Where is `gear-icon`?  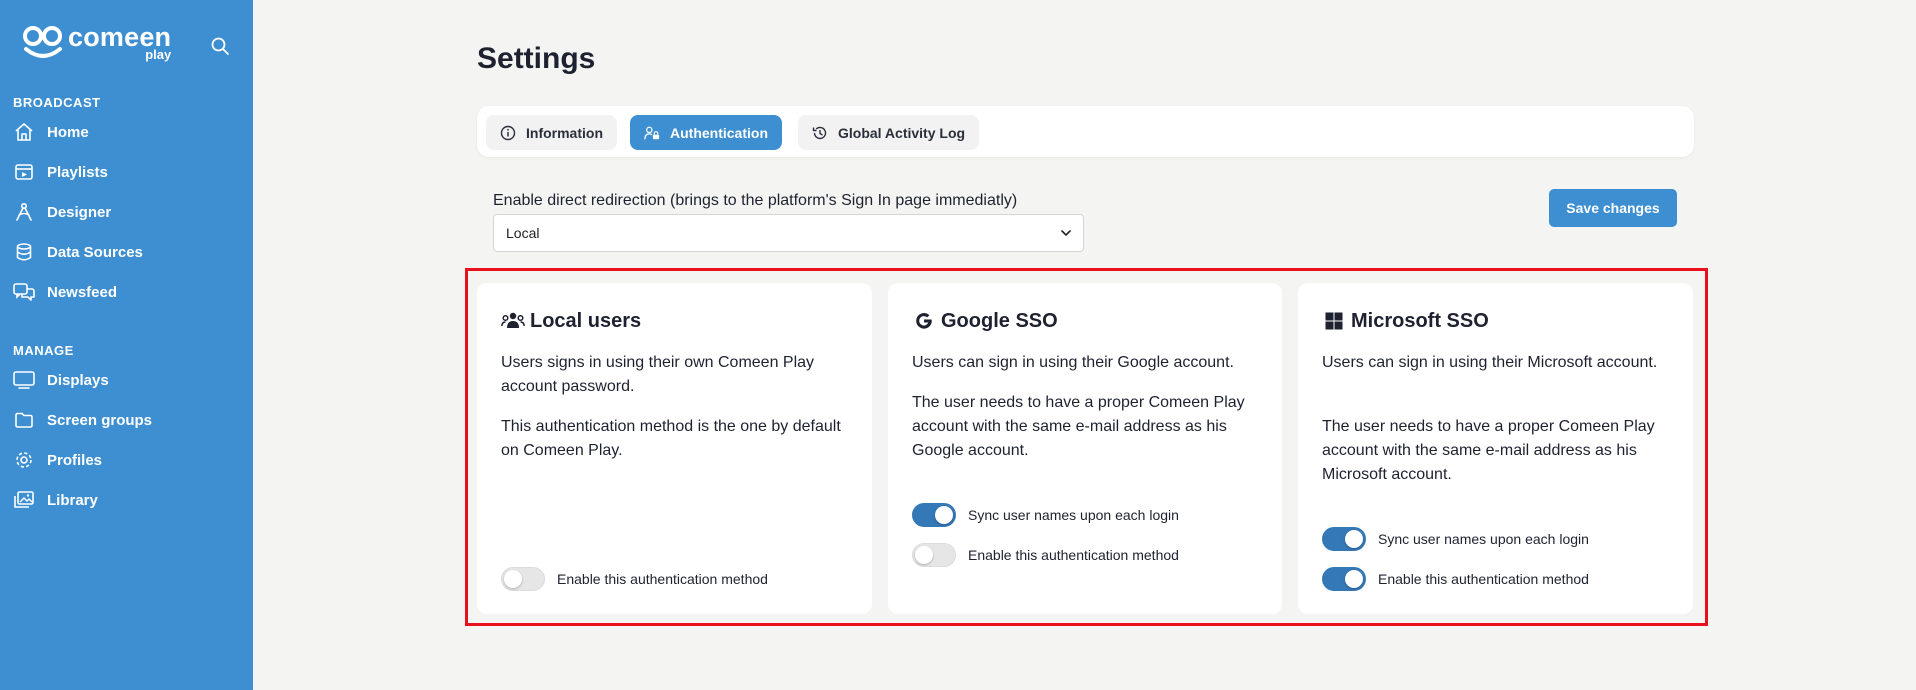 gear-icon is located at coordinates (24, 460).